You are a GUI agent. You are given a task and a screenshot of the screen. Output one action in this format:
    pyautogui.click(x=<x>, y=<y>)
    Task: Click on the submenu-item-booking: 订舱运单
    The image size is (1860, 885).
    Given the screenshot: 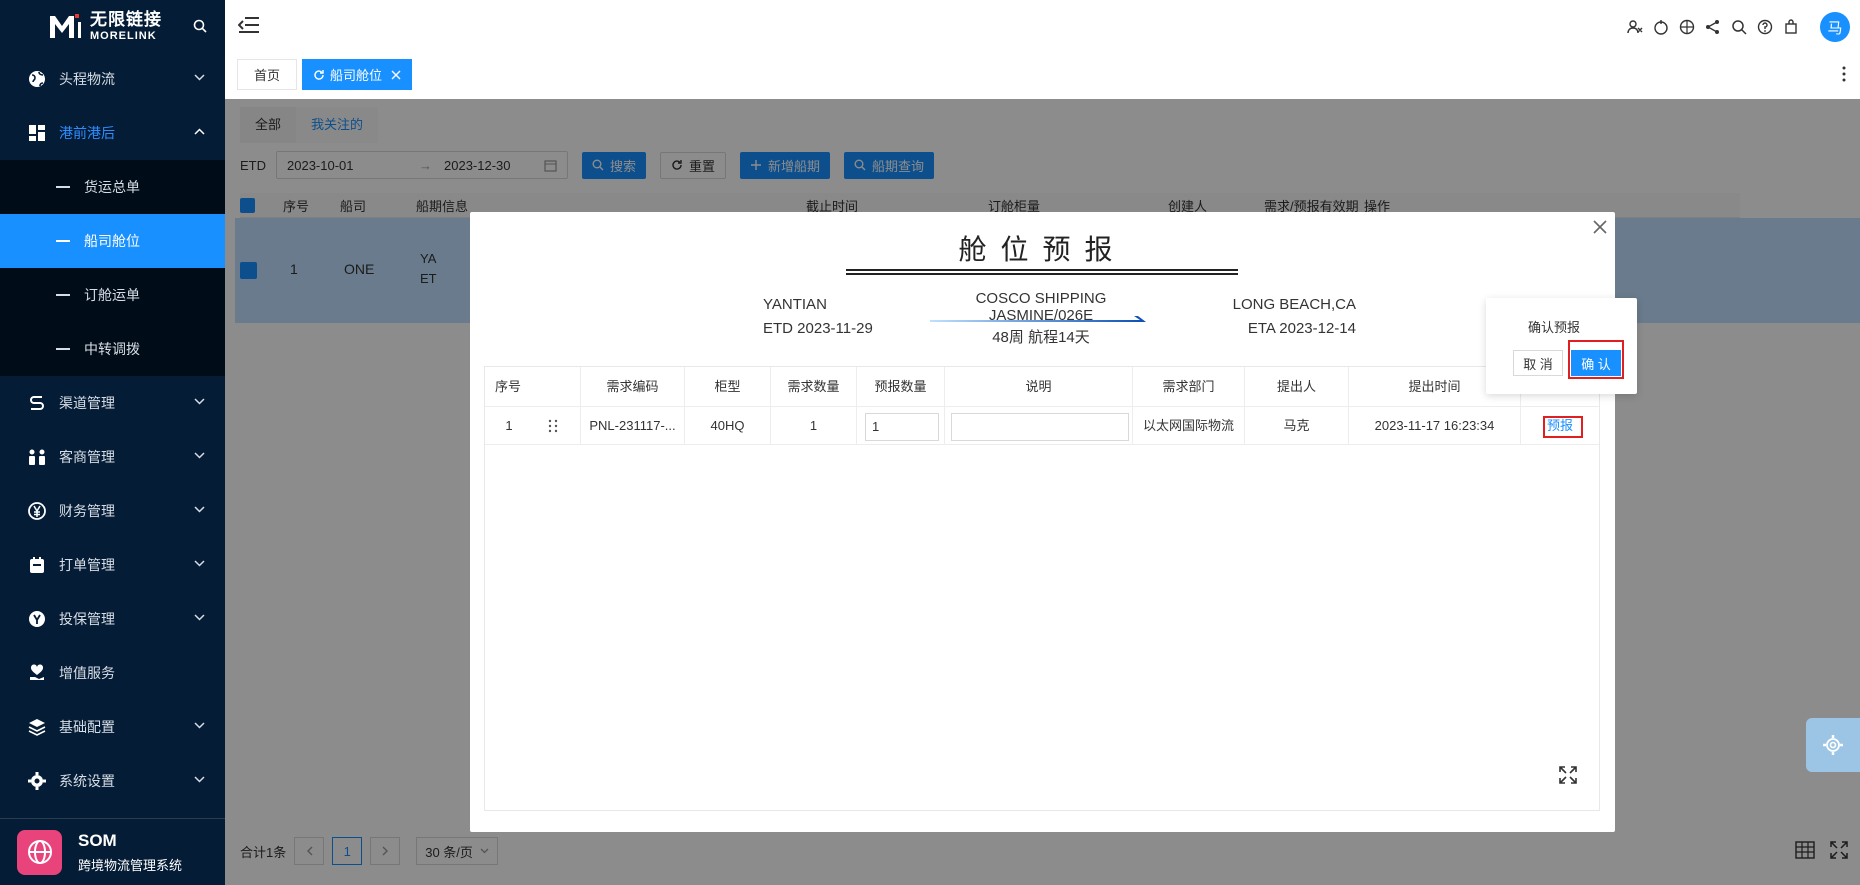 What is the action you would take?
    pyautogui.click(x=112, y=295)
    